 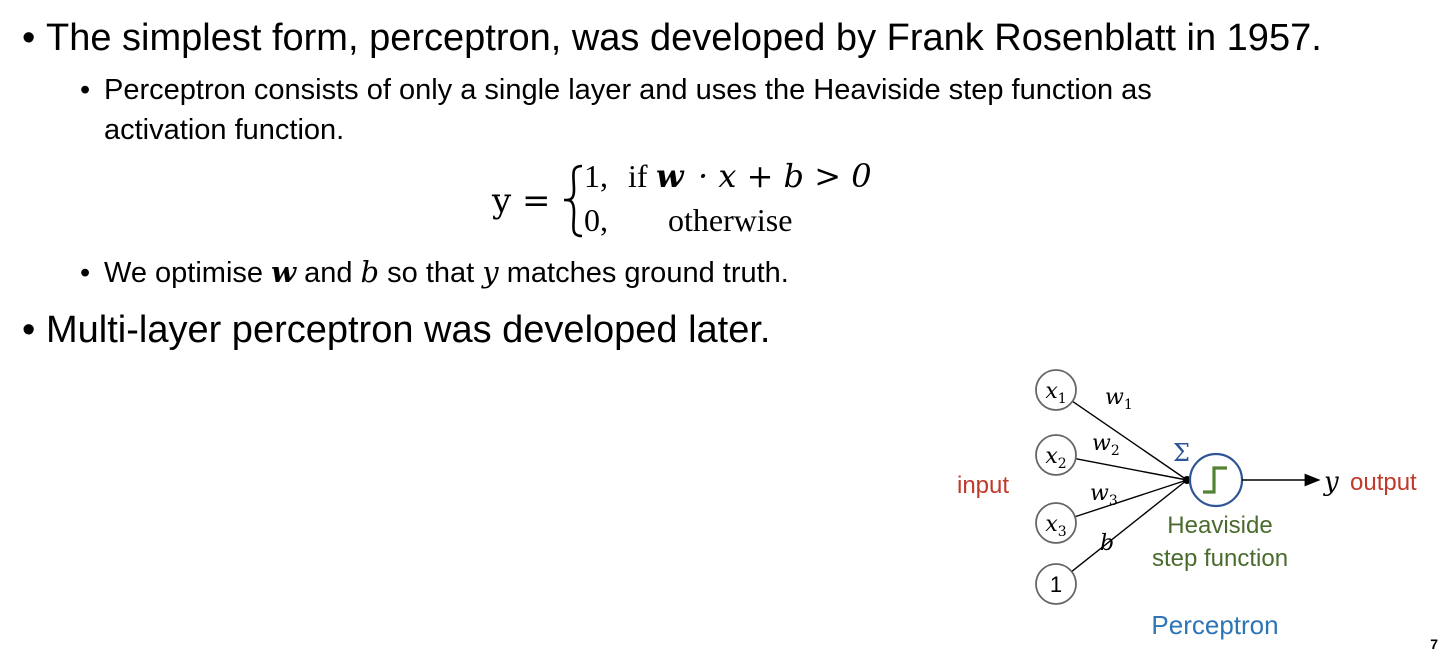 What do you see at coordinates (638, 176) in the screenshot?
I see `formula-case1-if: if` at bounding box center [638, 176].